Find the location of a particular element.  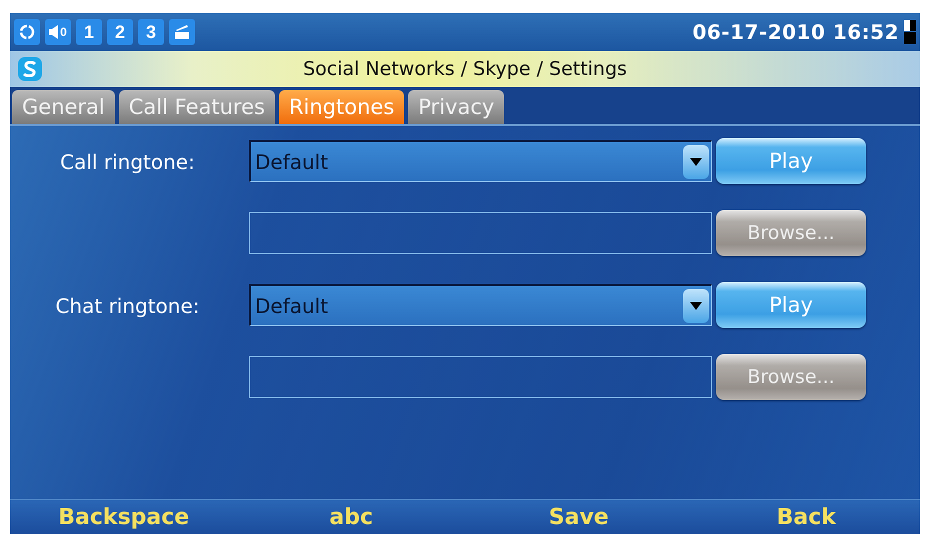

tab: Privacy is located at coordinates (456, 107).